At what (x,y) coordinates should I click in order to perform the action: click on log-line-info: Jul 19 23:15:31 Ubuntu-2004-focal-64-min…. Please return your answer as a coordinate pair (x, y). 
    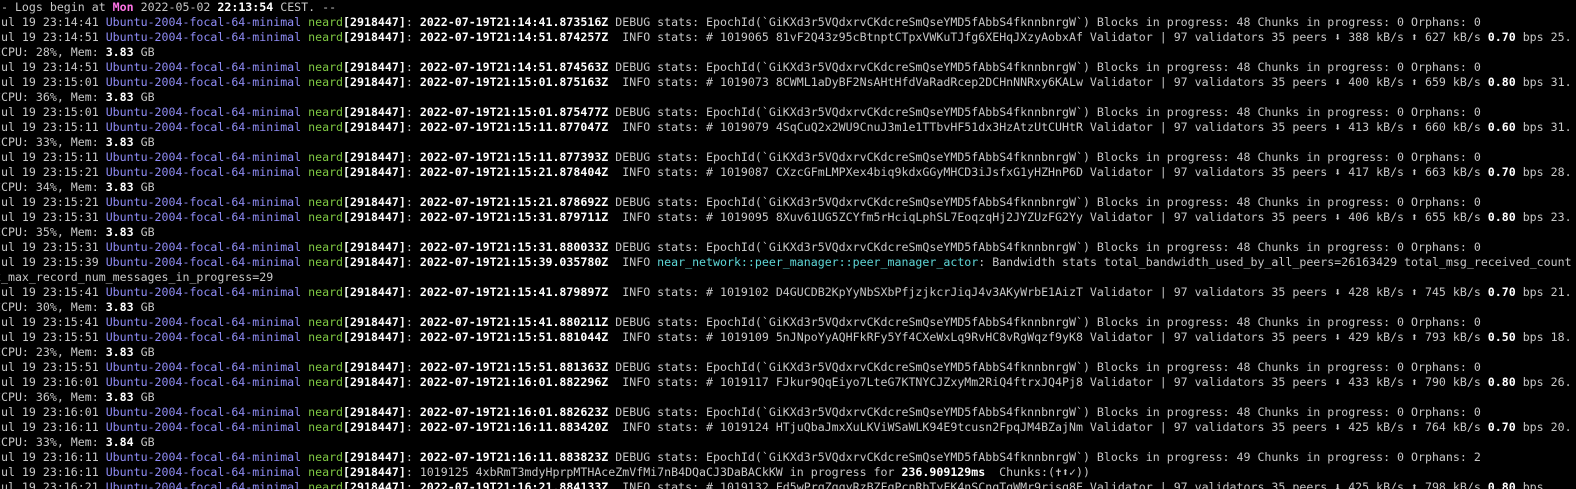
    Looking at the image, I should click on (786, 217).